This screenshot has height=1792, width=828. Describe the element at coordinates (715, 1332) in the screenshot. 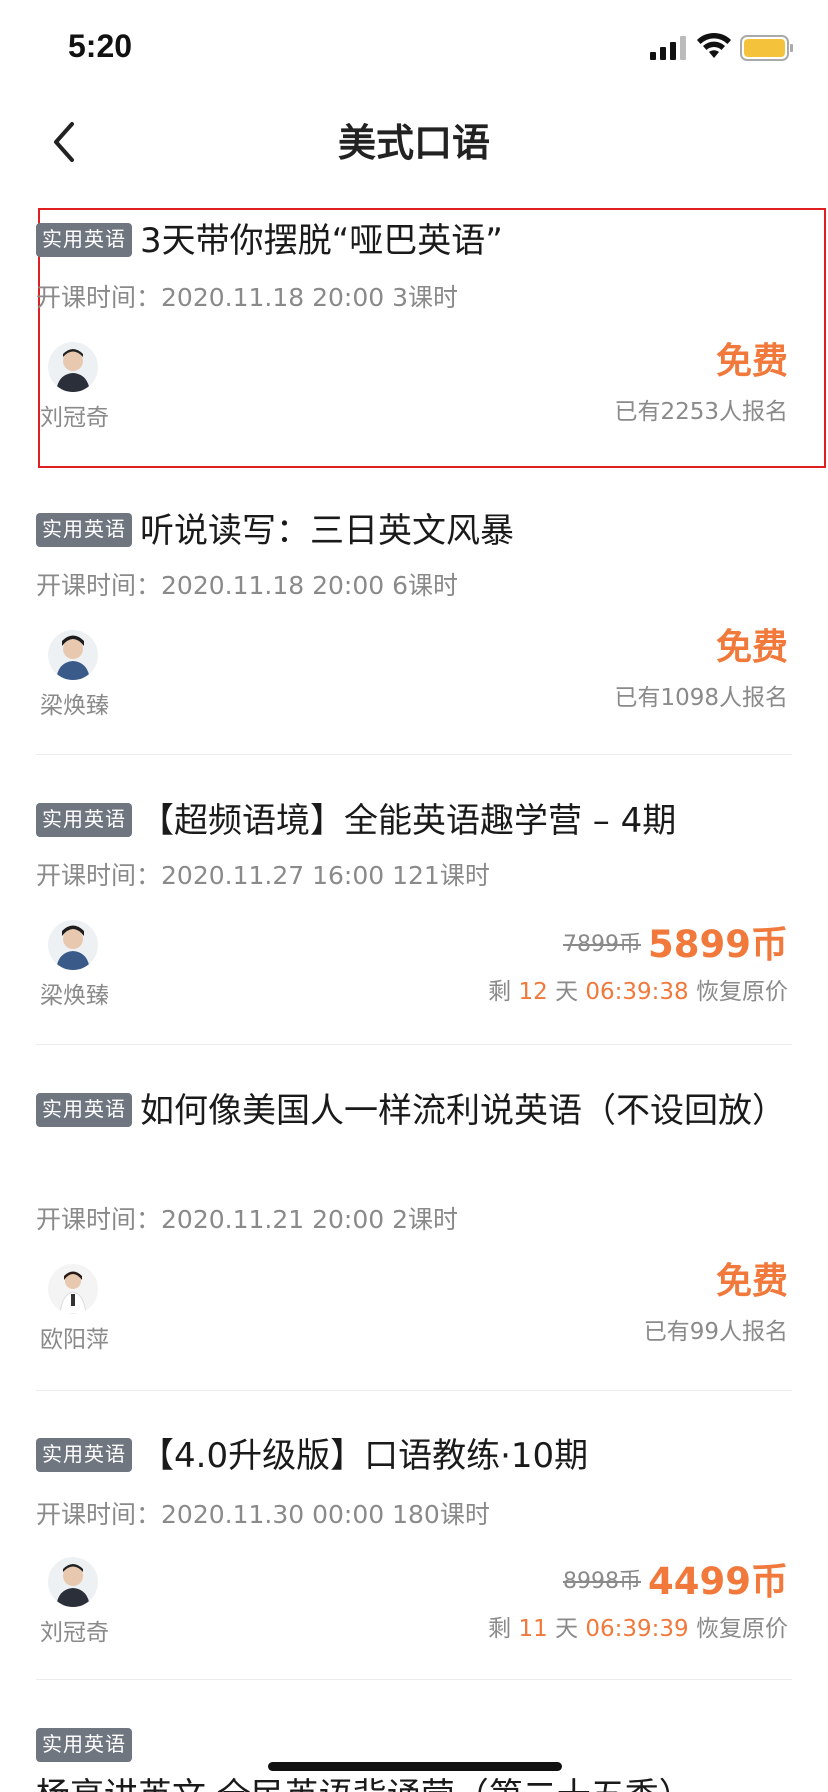

I see `enroll-count: 已有99人报名` at that location.